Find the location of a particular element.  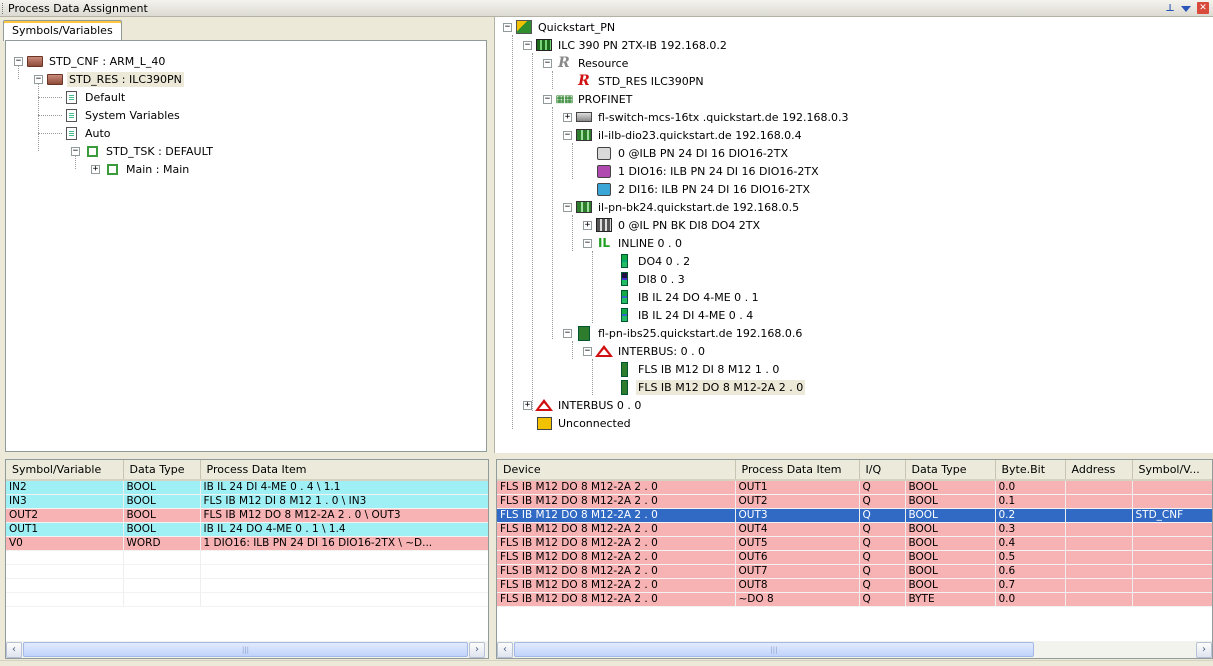

tree-node-std-tsk: − STD_TSK : DEFAULT is located at coordinates (143, 151).